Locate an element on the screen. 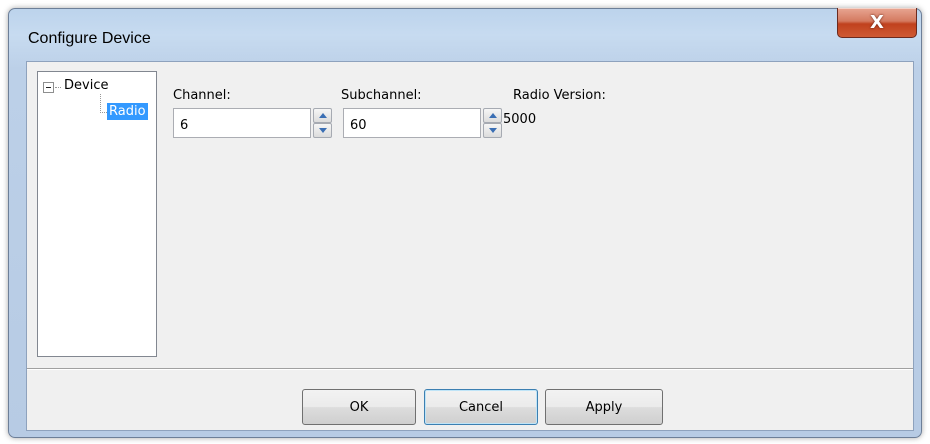 Image resolution: width=930 pixels, height=444 pixels. window-title: Configure Device is located at coordinates (89, 38).